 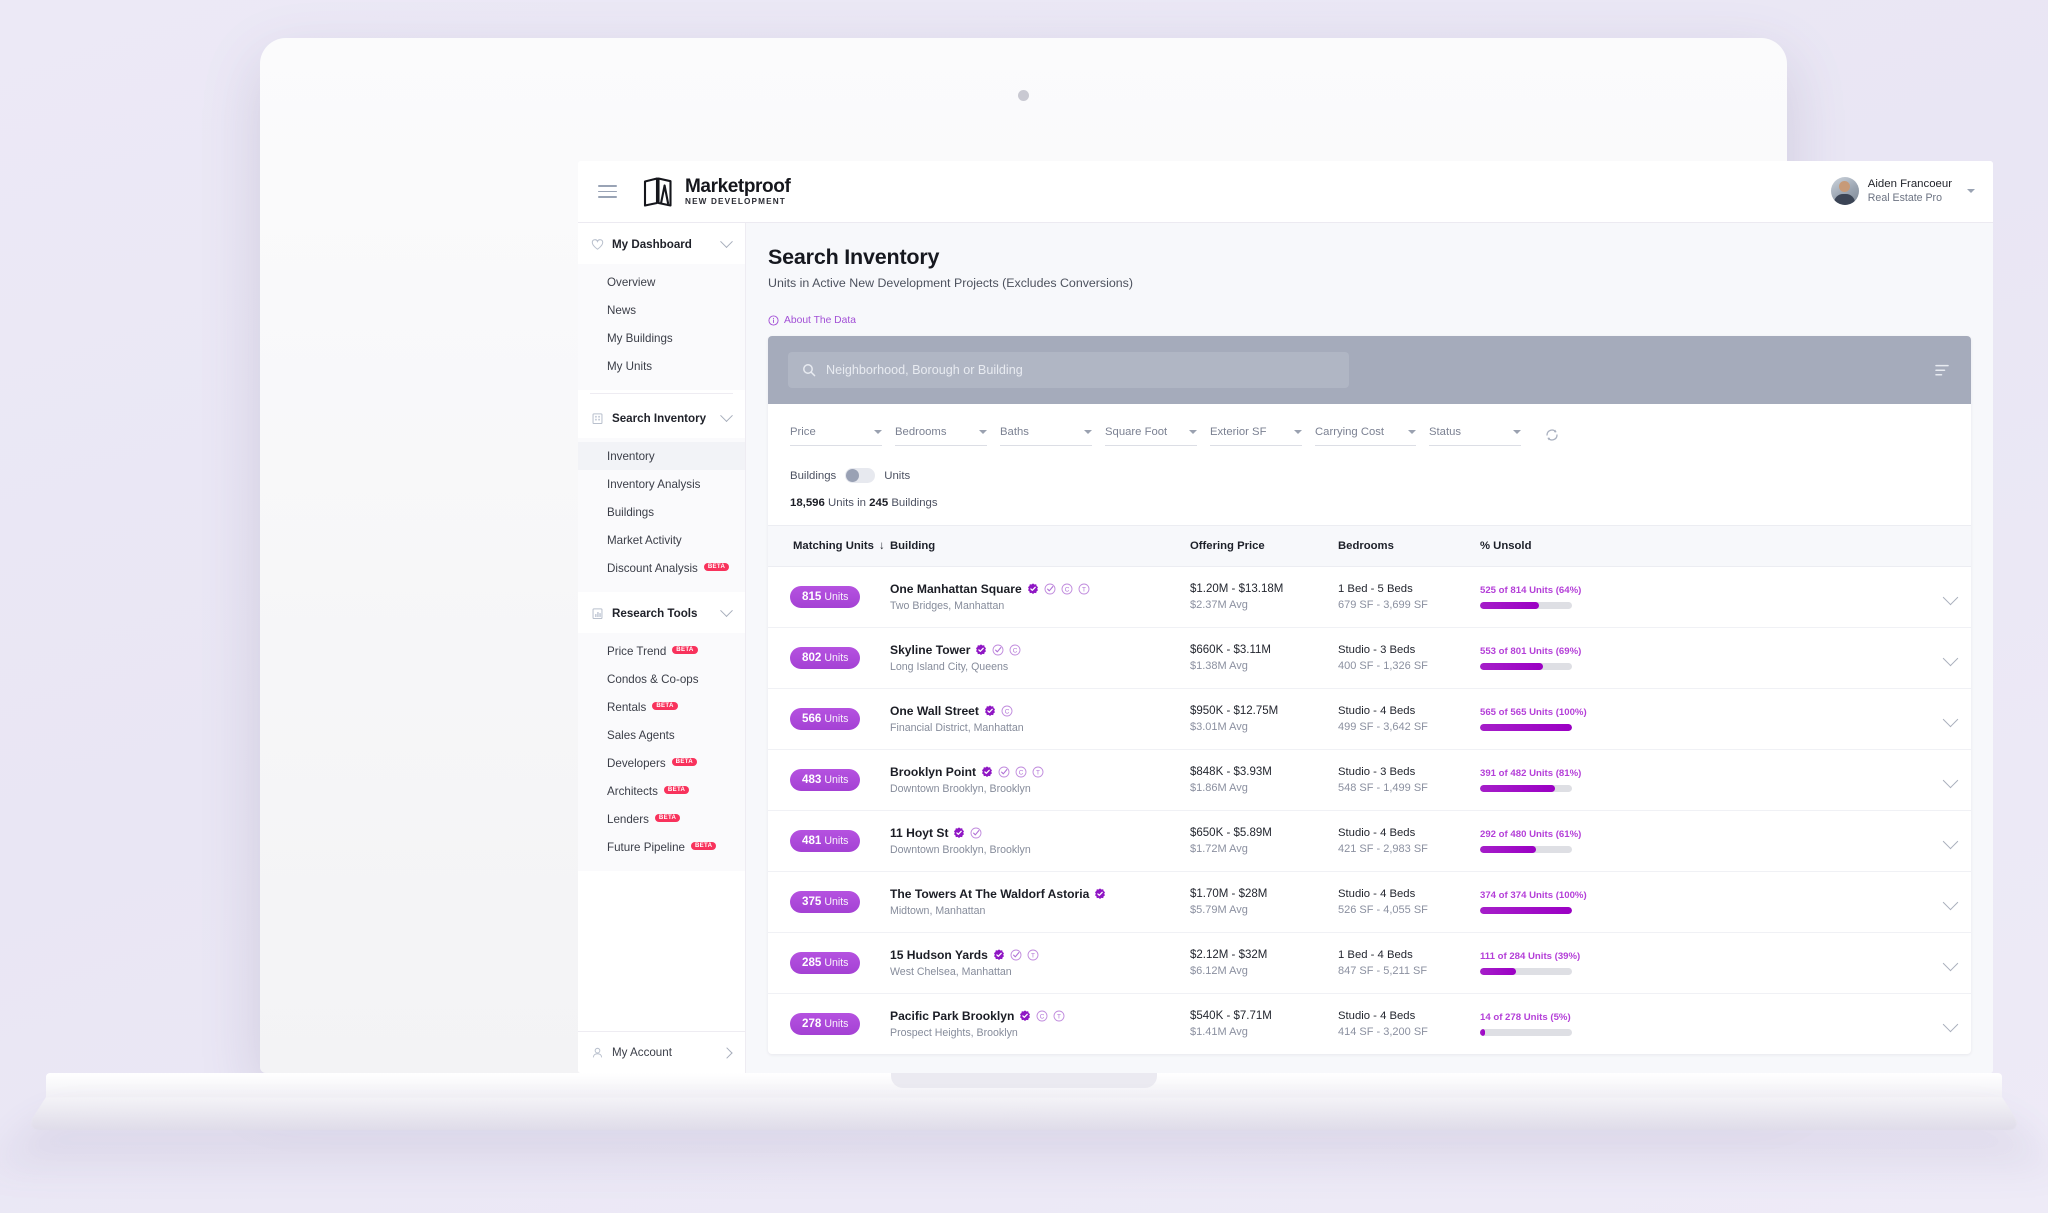 I want to click on sidebar-item-my-units: My Units, so click(x=661, y=366).